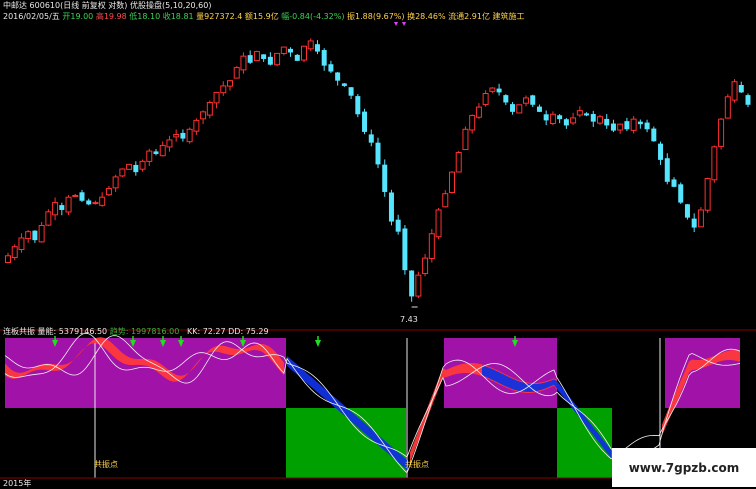  Describe the element at coordinates (171, 5) in the screenshot. I see `indicator-name: 优股操盘(5,10,20,60)` at that location.